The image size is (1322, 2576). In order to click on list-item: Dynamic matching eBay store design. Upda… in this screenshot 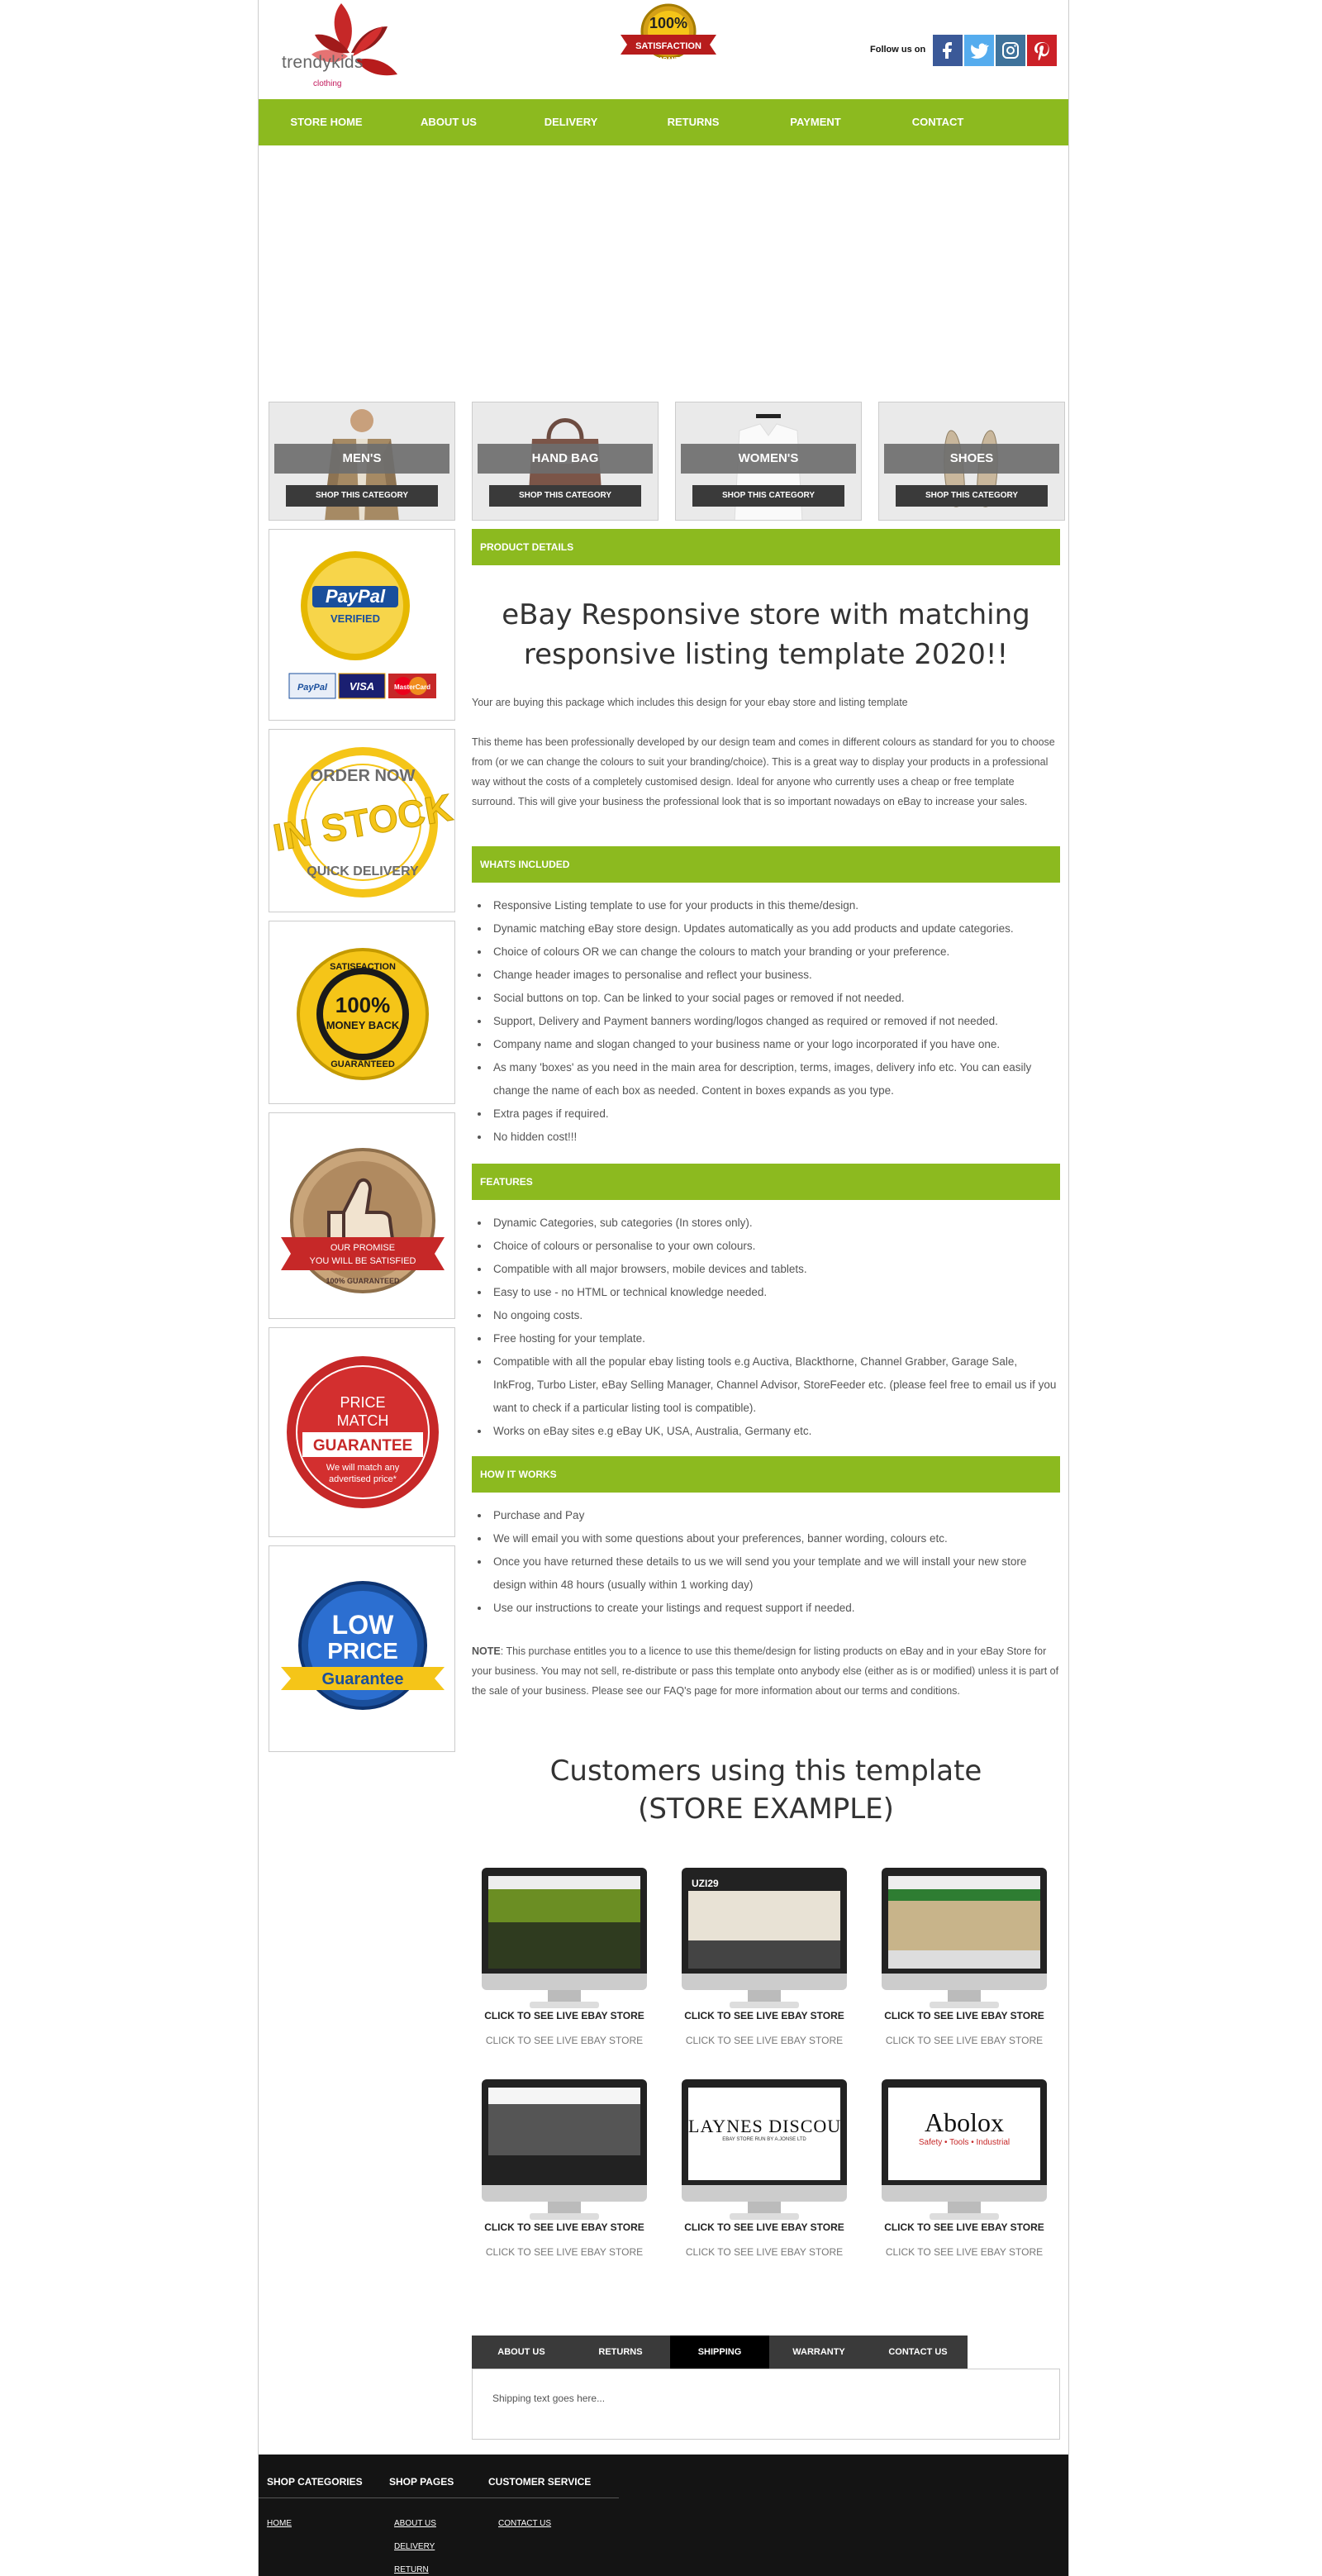, I will do `click(775, 929)`.